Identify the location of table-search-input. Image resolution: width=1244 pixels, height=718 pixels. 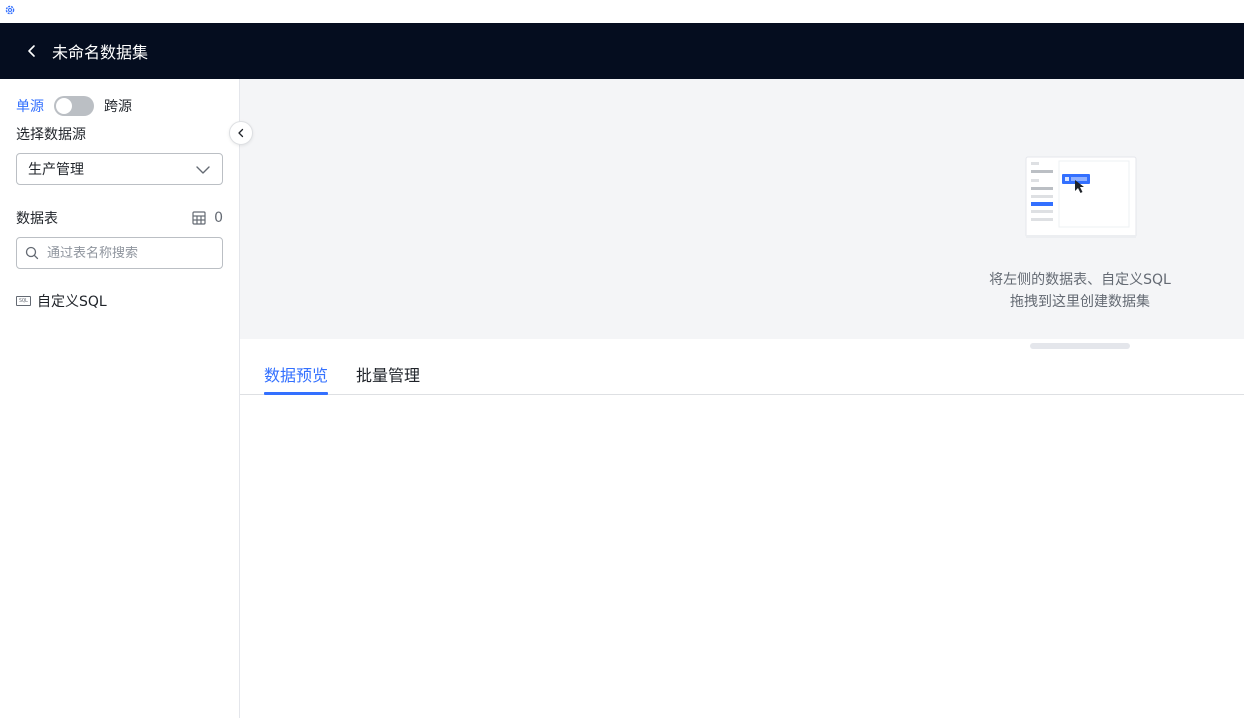
(127, 253).